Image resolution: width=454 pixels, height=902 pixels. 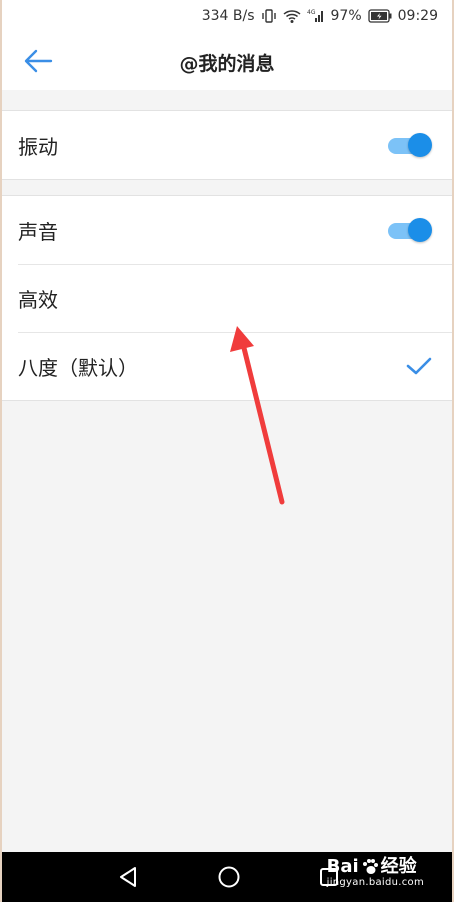 I want to click on annotation-arrow-icon, so click(x=257, y=415).